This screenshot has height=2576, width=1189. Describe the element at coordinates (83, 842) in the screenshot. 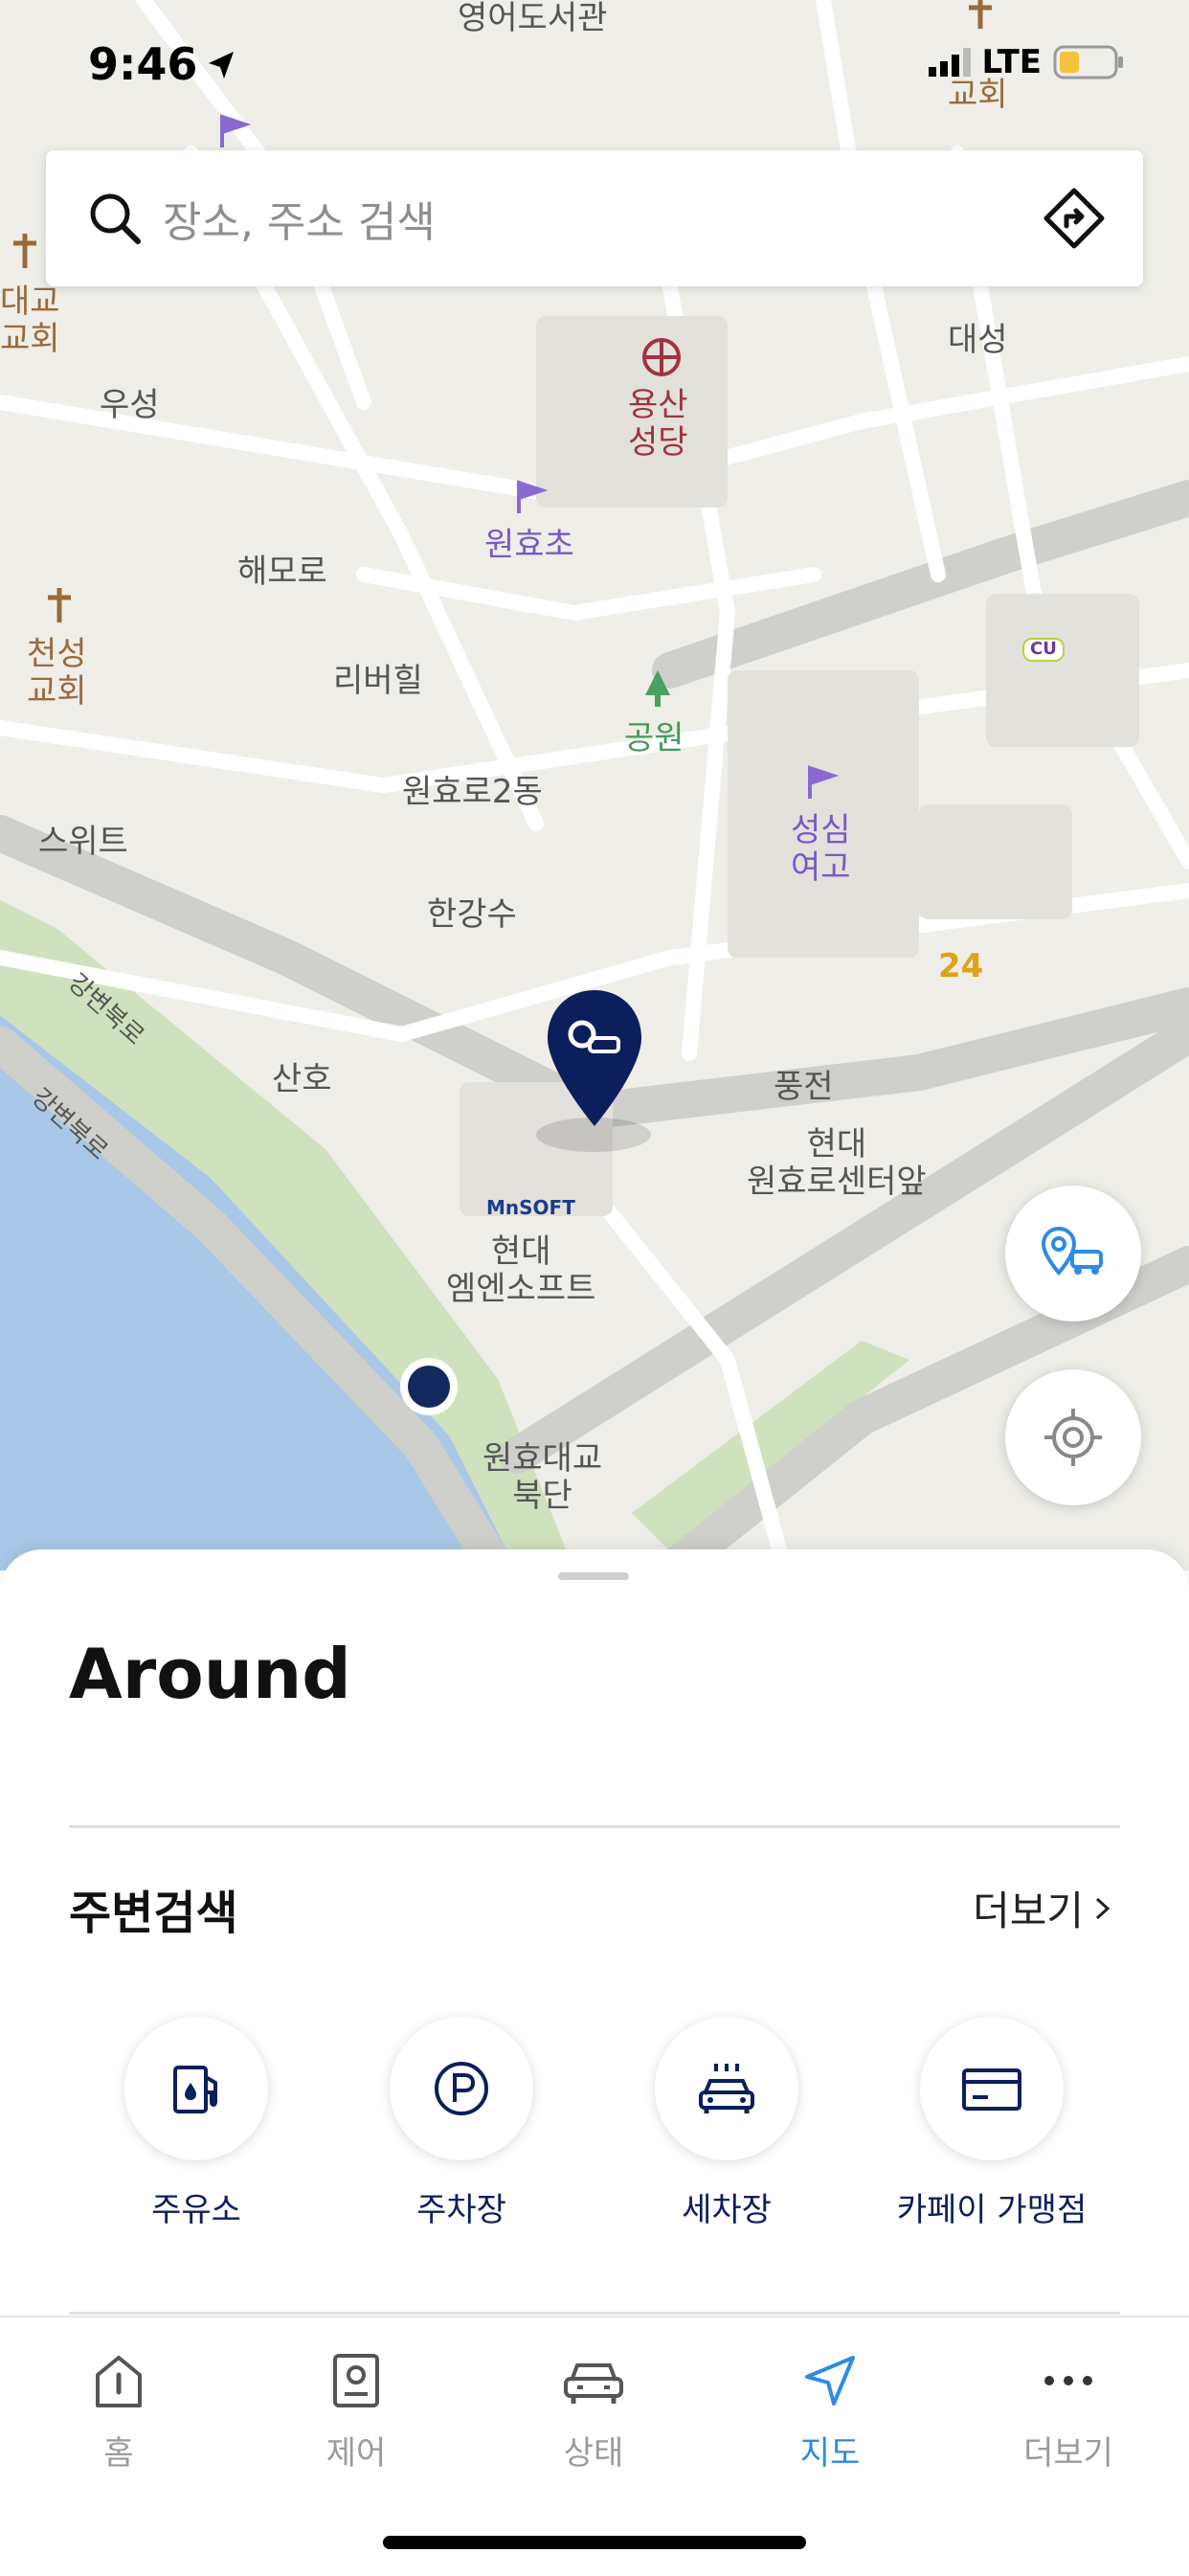

I see `map-label-suite: 스위트` at that location.